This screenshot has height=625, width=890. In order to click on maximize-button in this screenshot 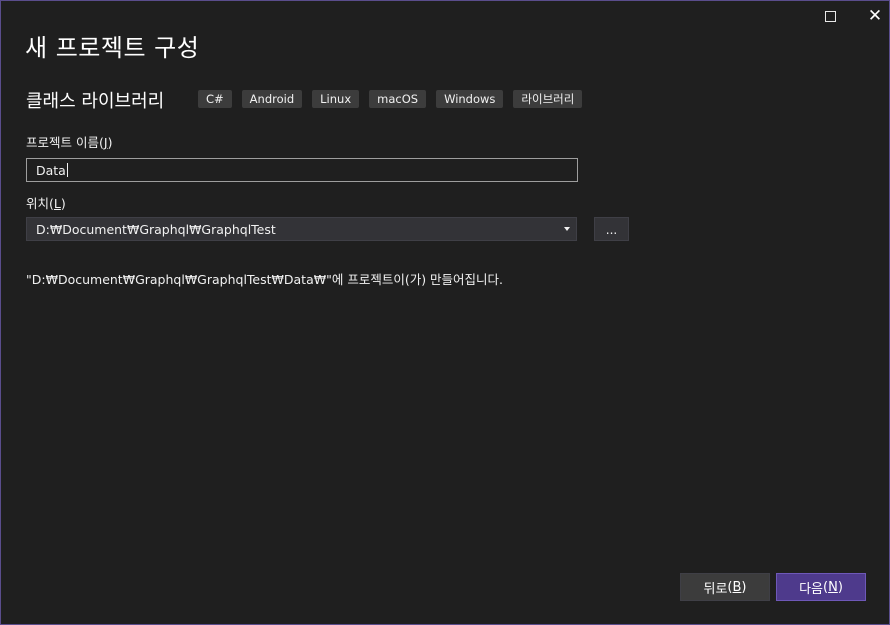, I will do `click(830, 16)`.